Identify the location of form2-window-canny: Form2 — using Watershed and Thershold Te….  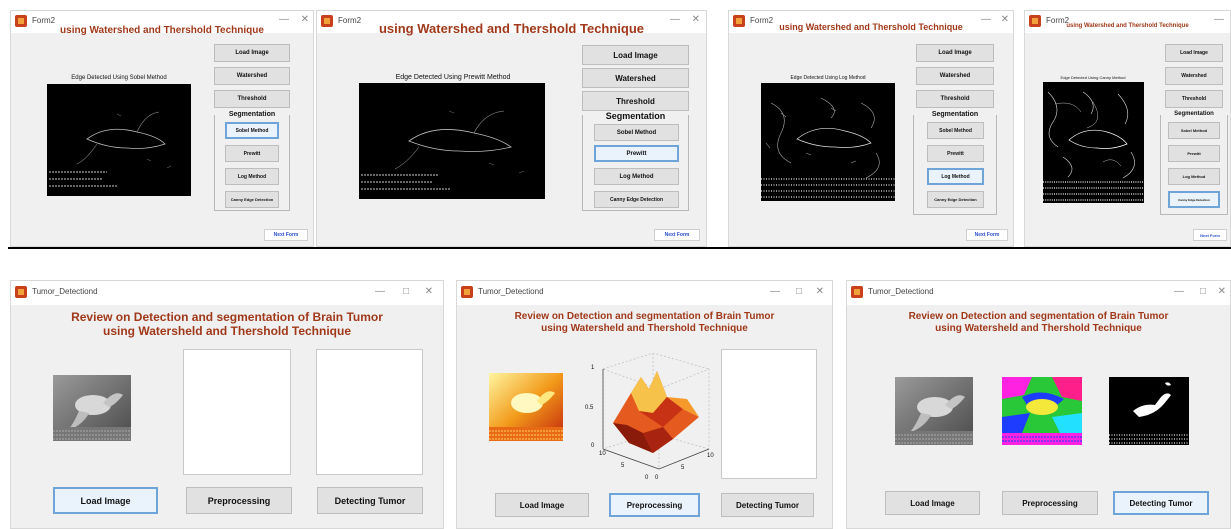
(1127, 128).